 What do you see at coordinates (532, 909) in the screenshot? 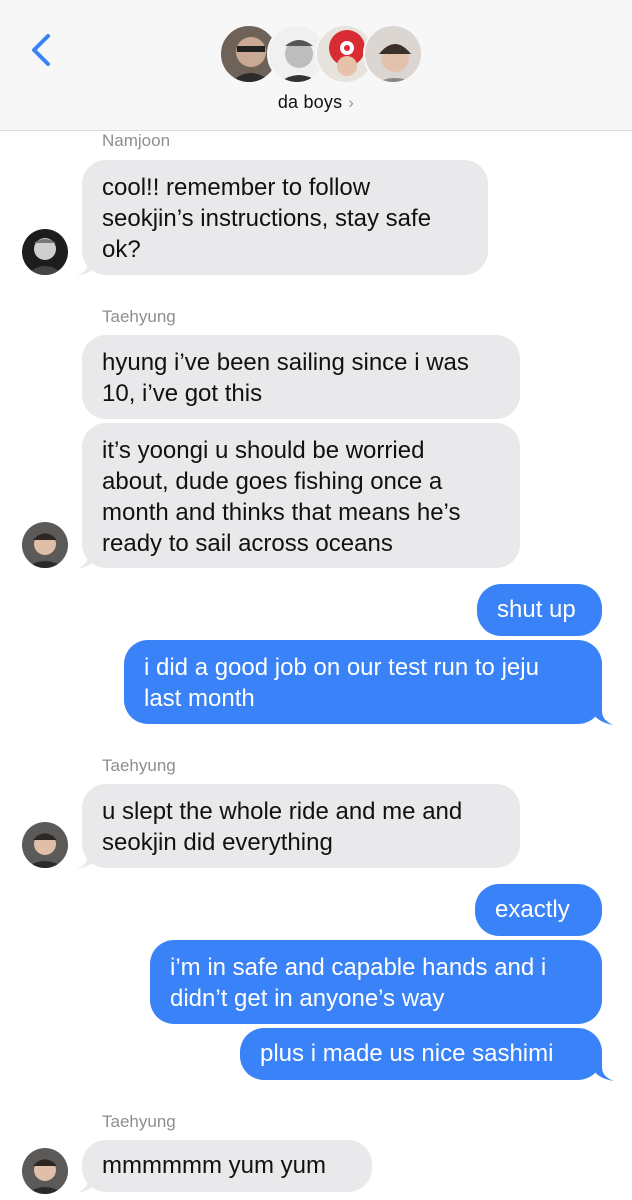
I see `message-line: exactly` at bounding box center [532, 909].